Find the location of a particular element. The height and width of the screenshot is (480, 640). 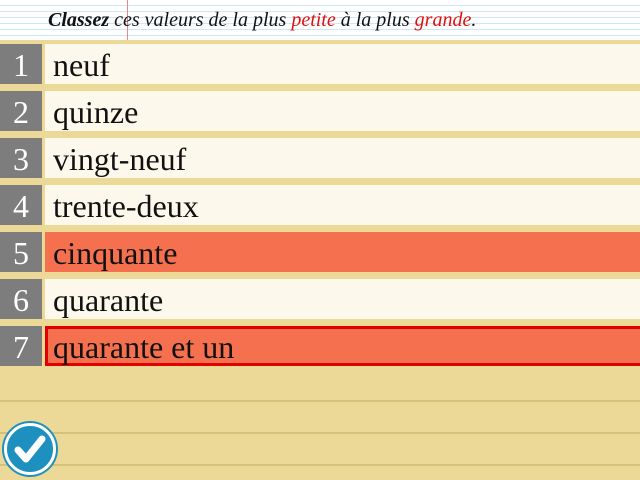

sort-row-6: 6 quarante is located at coordinates (320, 299).